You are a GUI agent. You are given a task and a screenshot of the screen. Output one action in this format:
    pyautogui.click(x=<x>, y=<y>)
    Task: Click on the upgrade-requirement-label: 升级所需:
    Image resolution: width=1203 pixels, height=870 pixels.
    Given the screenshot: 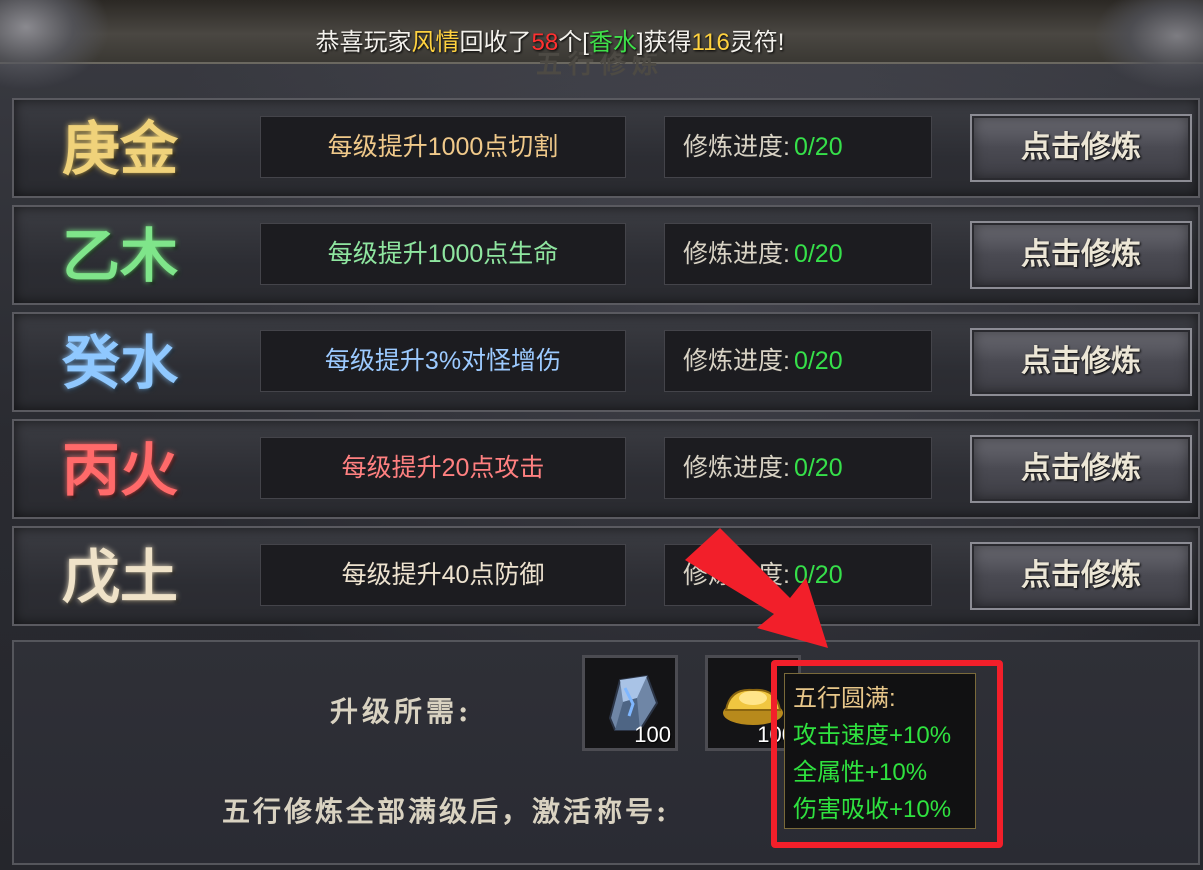 What is the action you would take?
    pyautogui.click(x=401, y=711)
    